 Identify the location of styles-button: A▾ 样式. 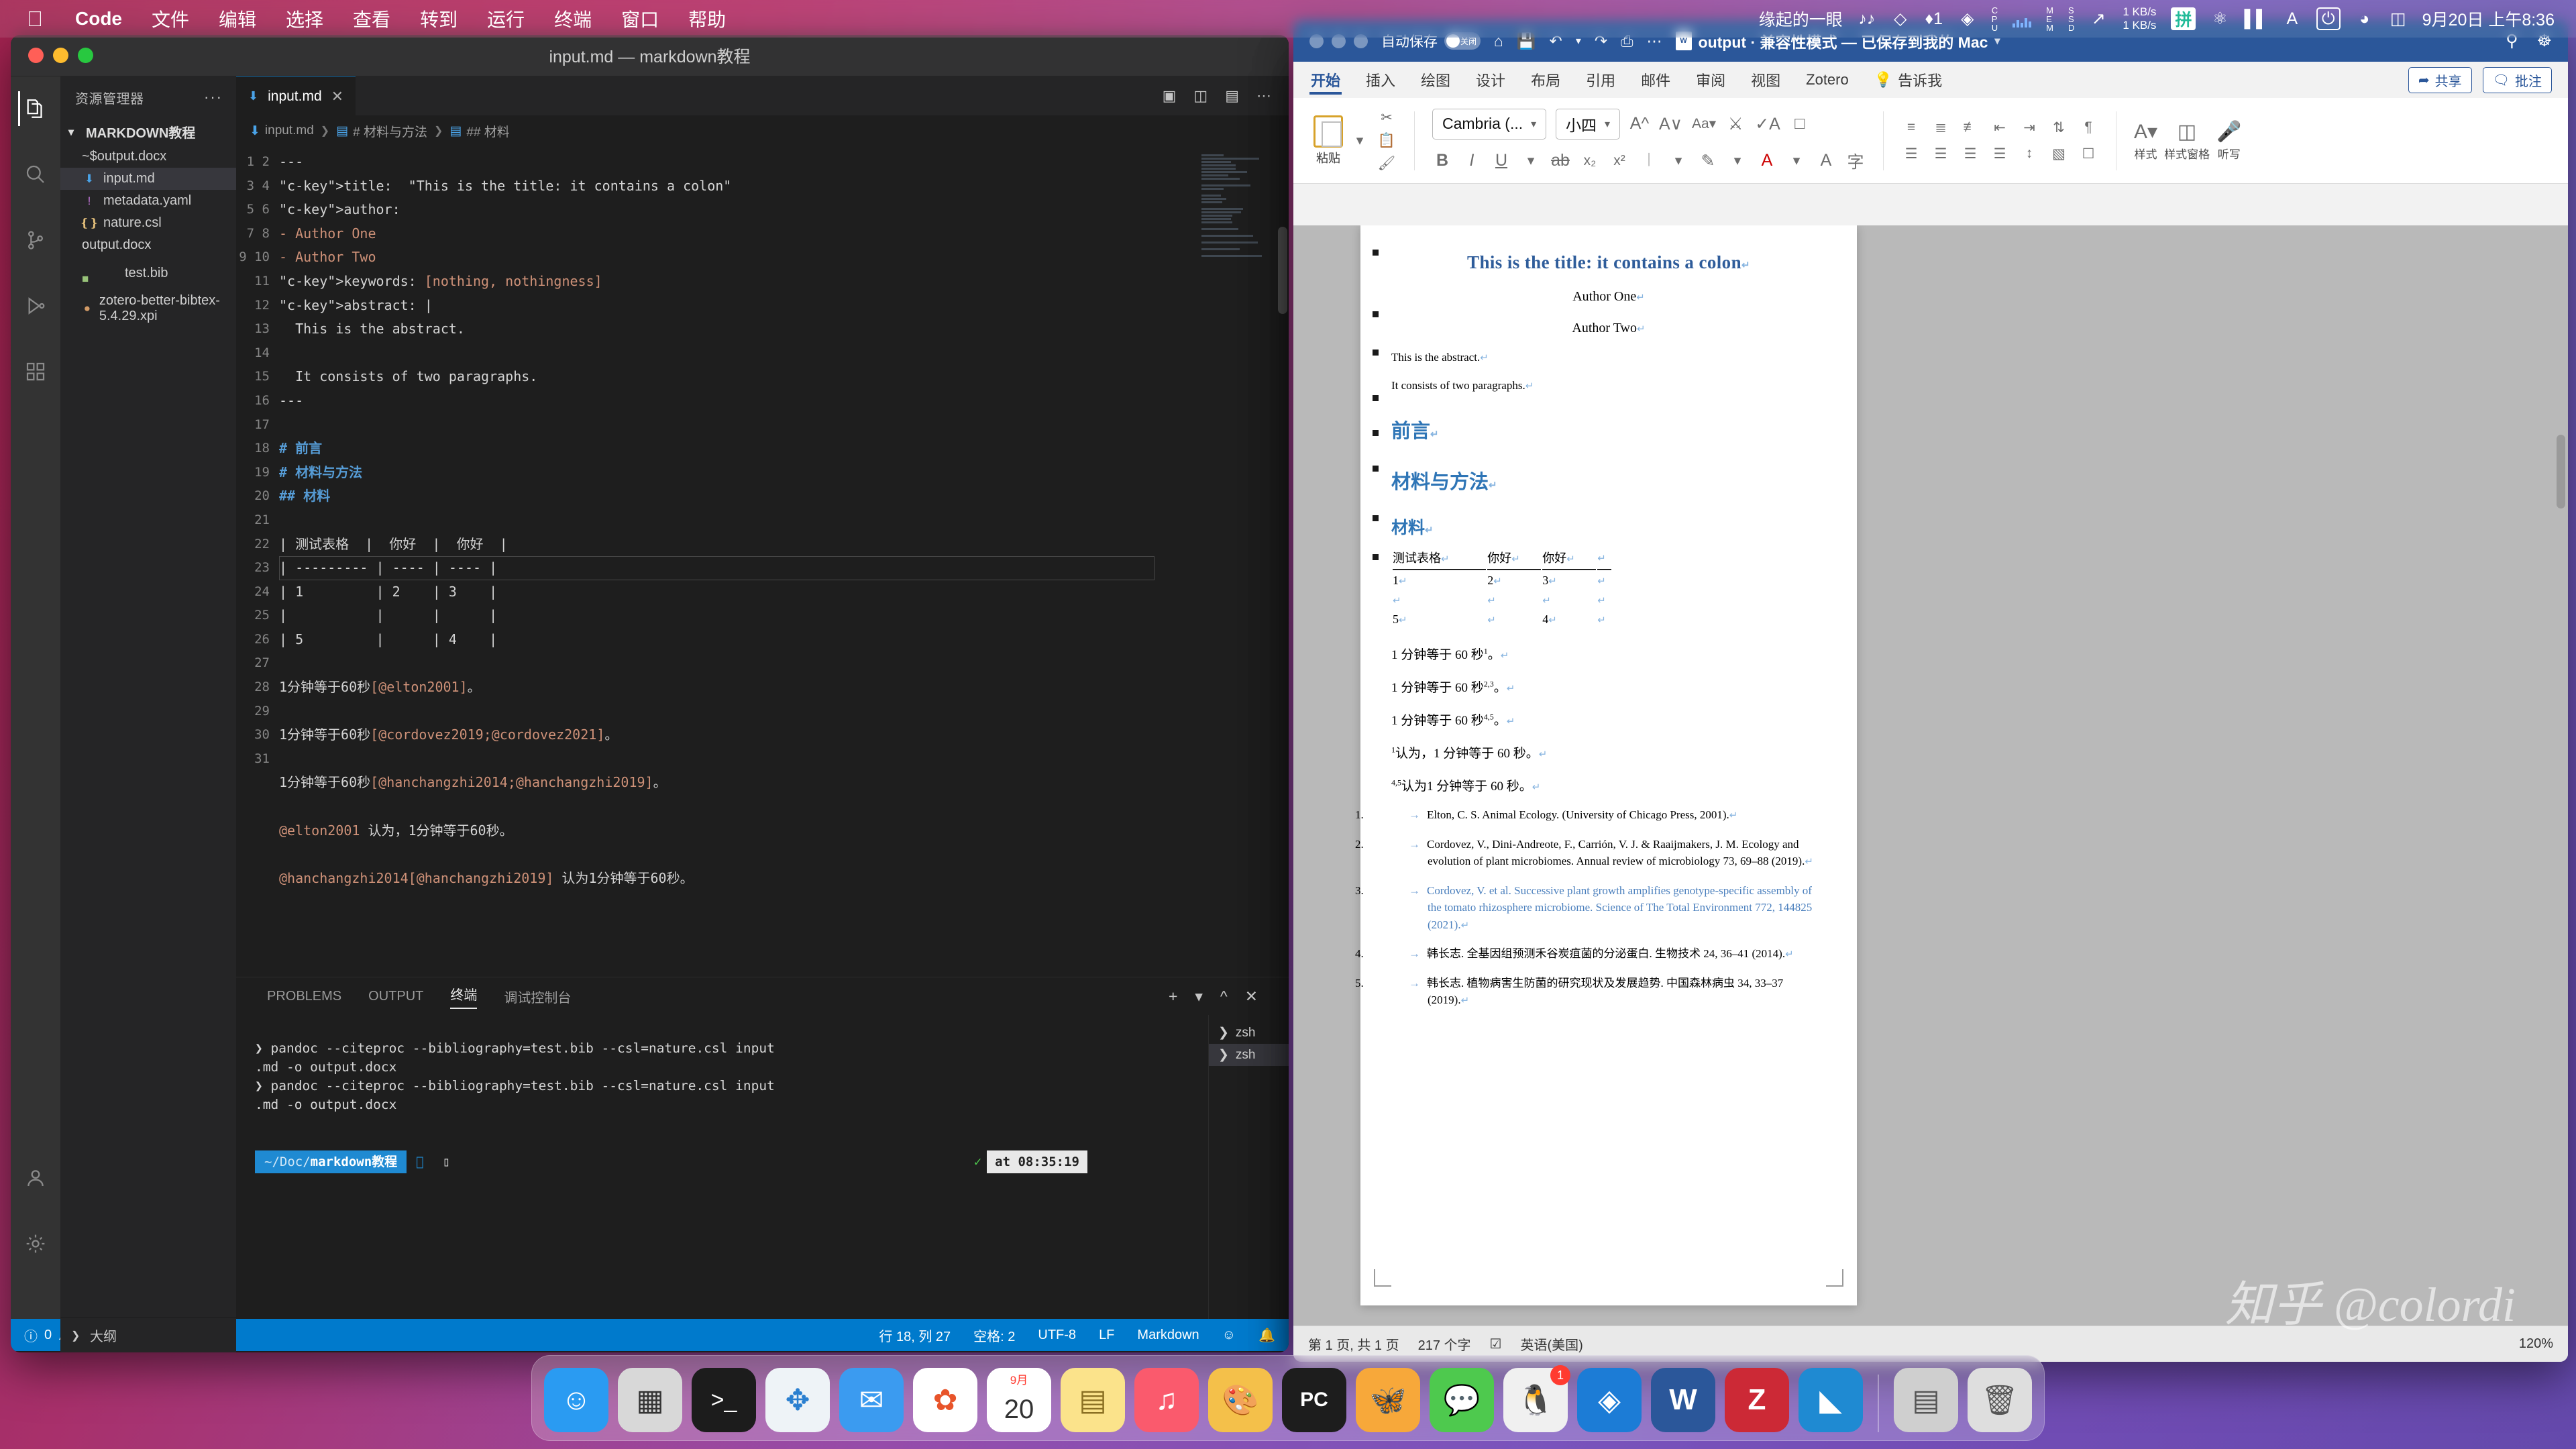
(2145, 141).